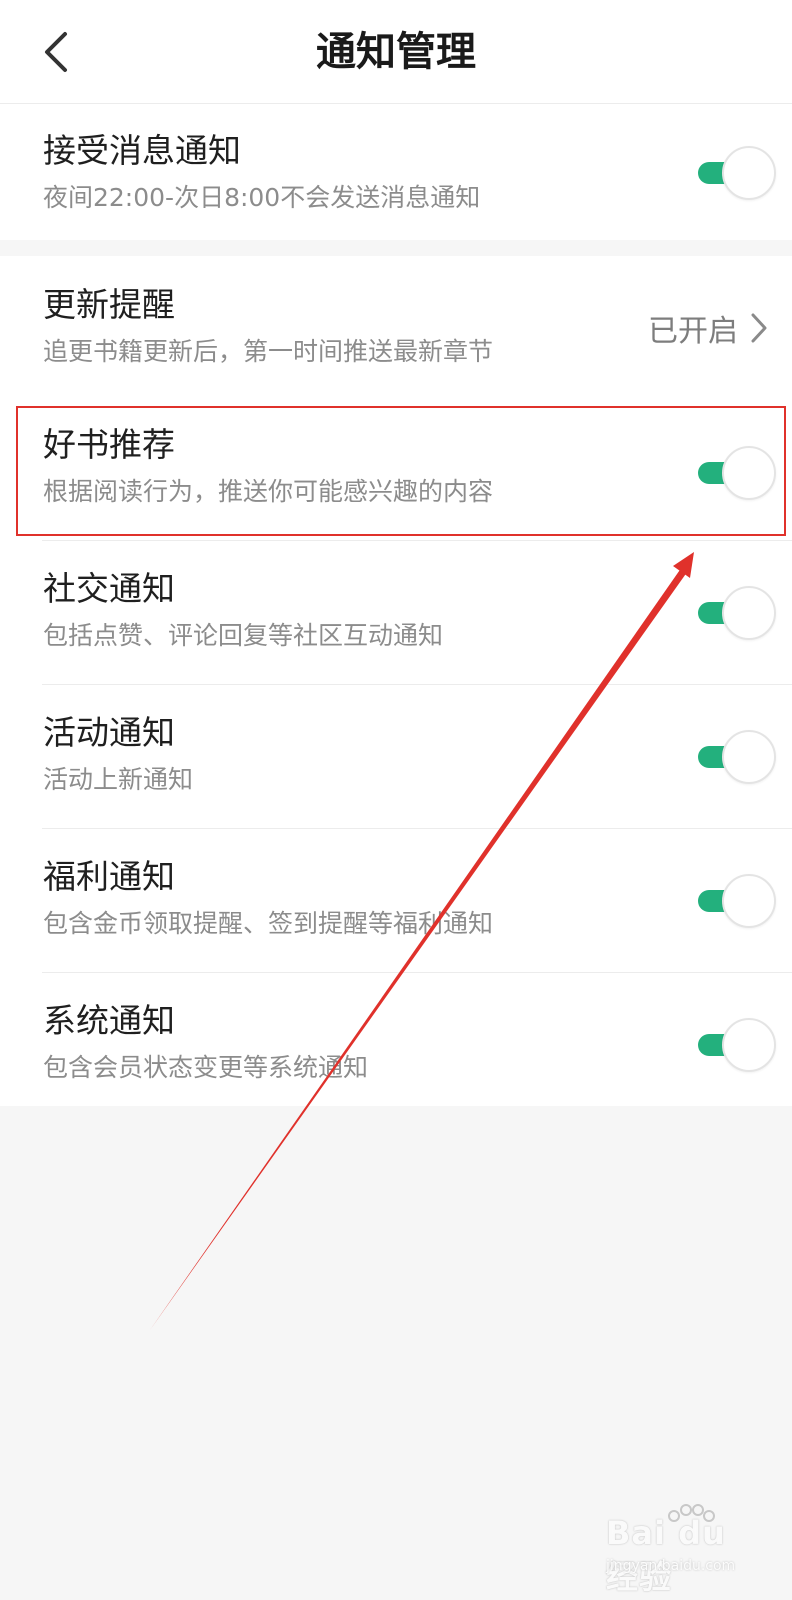 The height and width of the screenshot is (1600, 792). Describe the element at coordinates (396, 612) in the screenshot. I see `setting-row-social: 社交通知 包括点赞、评论回复等社区互动通知` at that location.